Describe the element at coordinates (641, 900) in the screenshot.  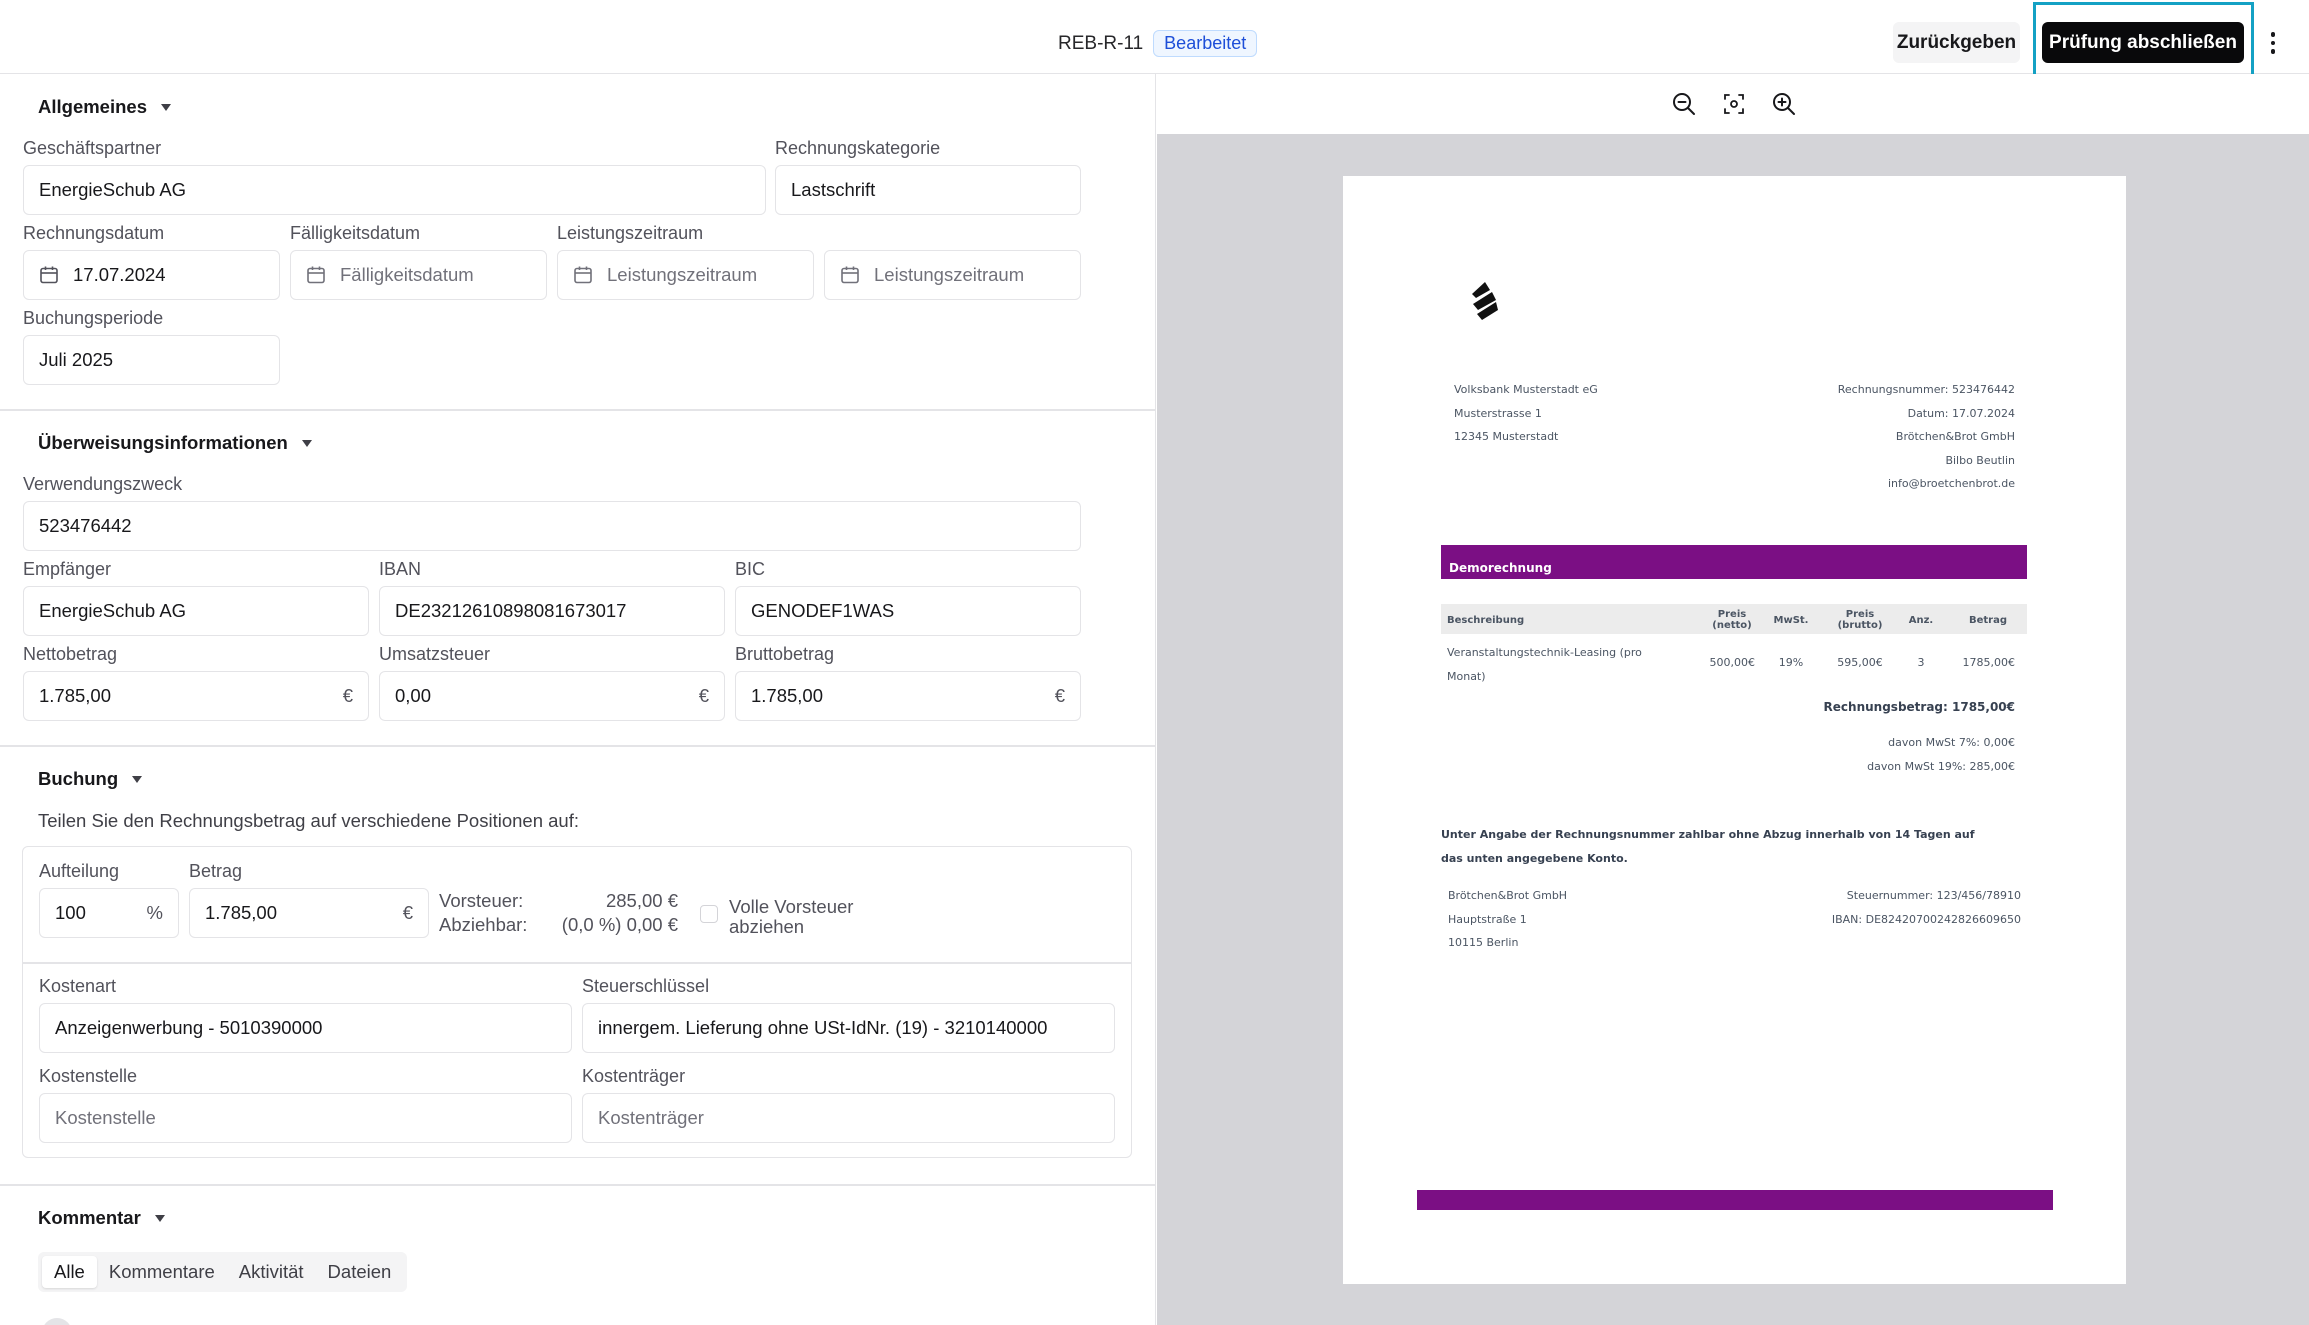
I see `input-tax-value: 285,00 €` at that location.